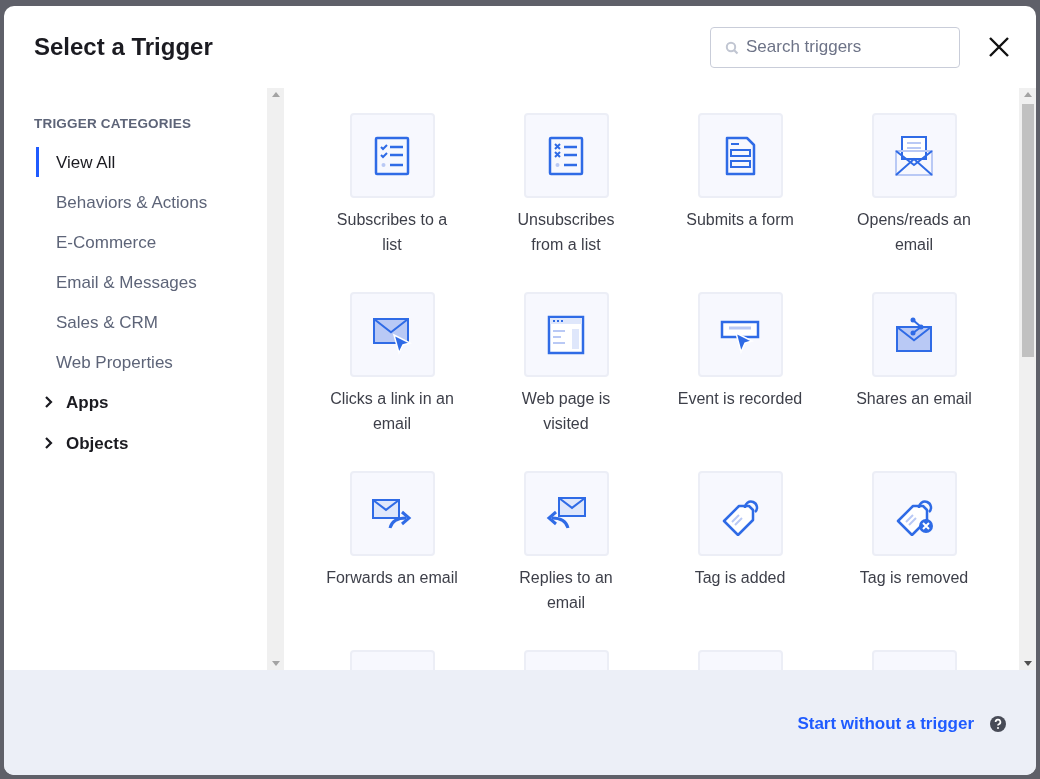 This screenshot has width=1040, height=779. What do you see at coordinates (150, 402) in the screenshot?
I see `category-group: Apps` at bounding box center [150, 402].